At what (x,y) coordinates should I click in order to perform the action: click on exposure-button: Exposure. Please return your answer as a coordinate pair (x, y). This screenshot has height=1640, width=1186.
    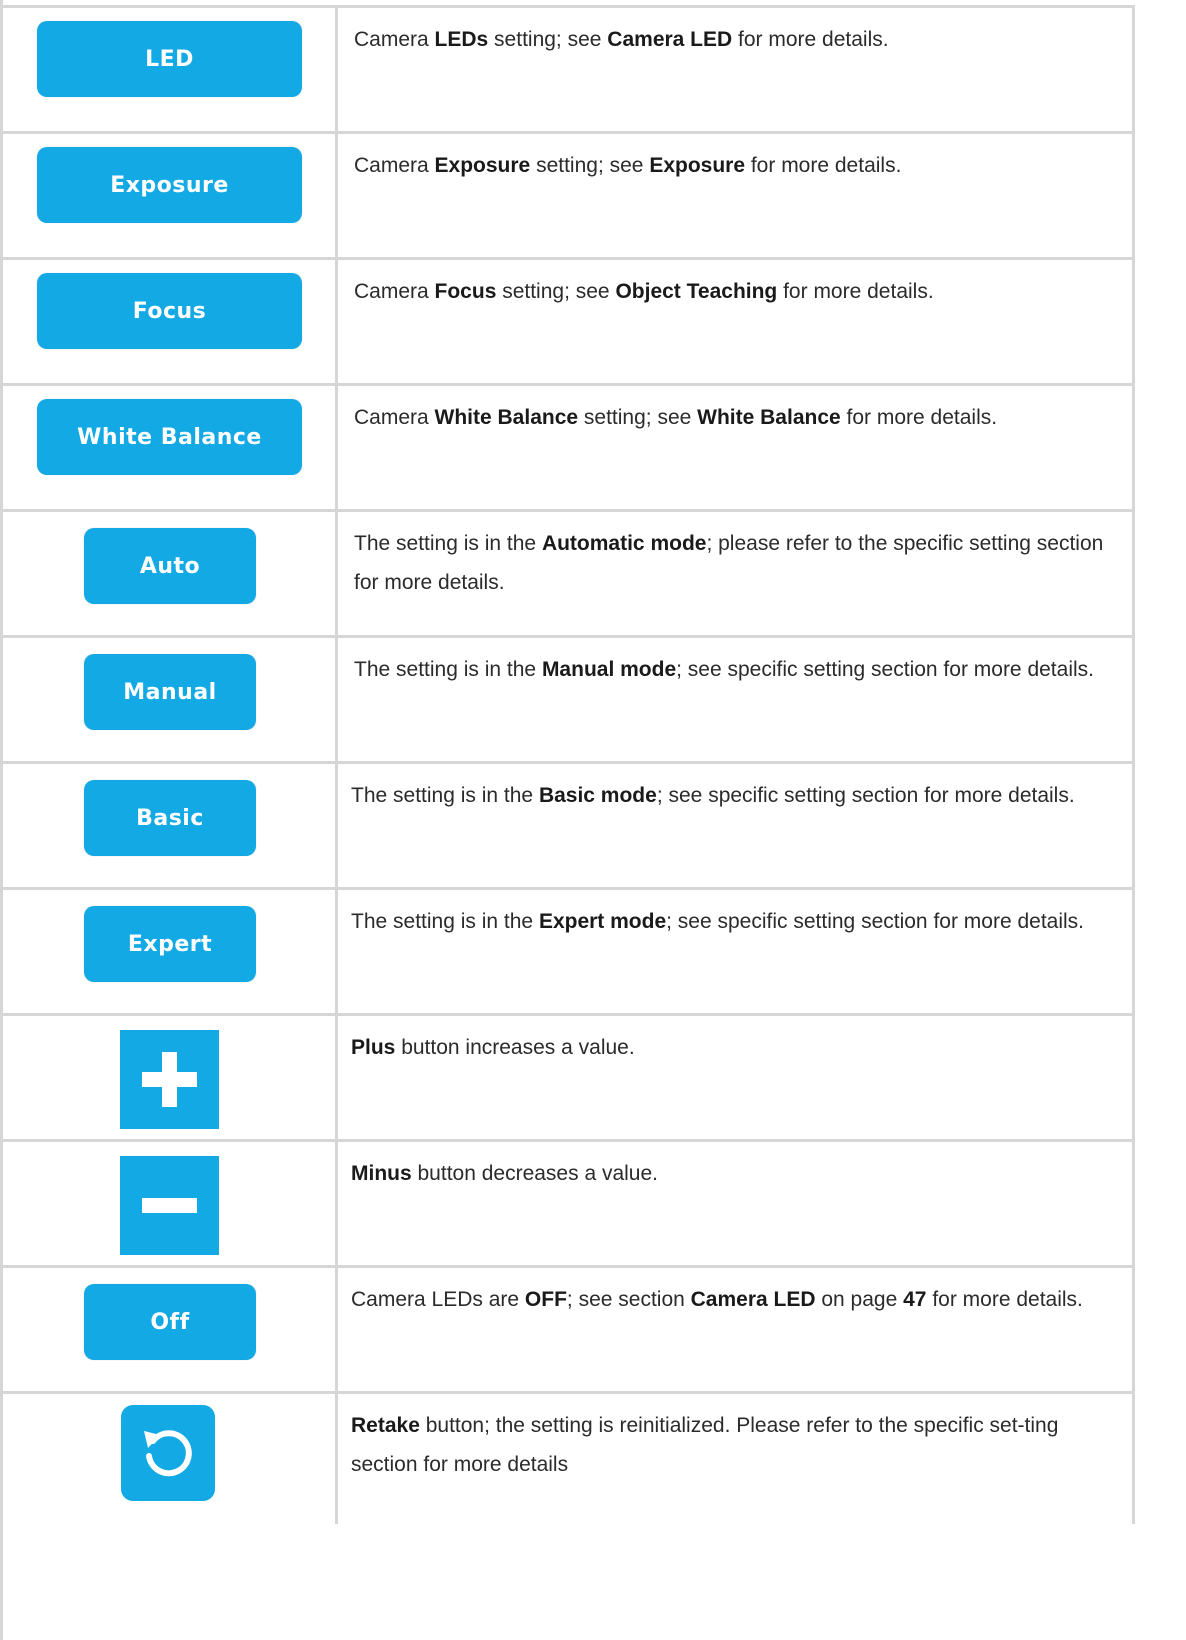
    Looking at the image, I should click on (169, 185).